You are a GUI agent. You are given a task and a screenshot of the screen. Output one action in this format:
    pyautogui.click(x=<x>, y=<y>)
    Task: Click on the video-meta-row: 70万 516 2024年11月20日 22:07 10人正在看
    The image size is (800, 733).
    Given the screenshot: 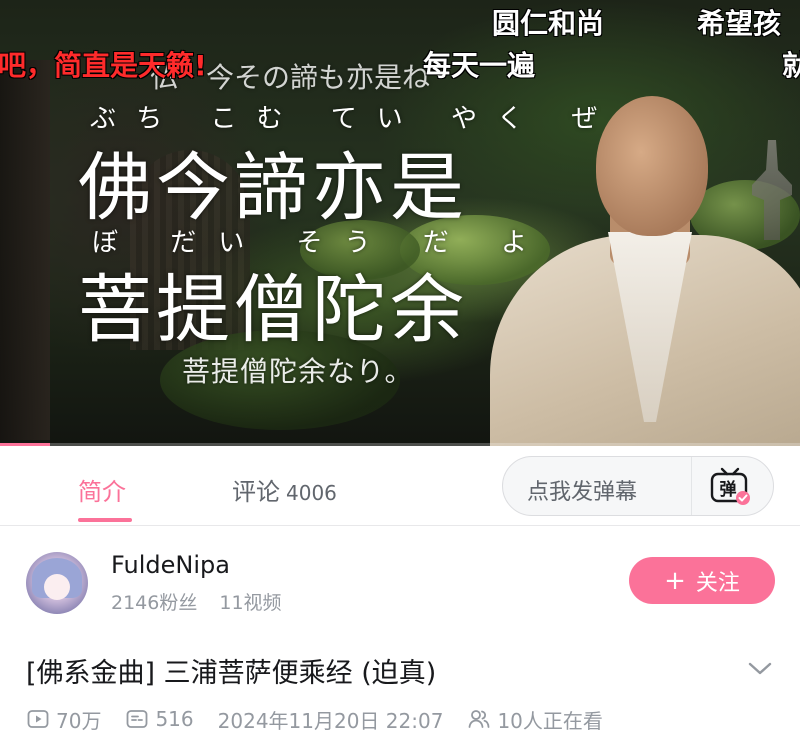 What is the action you would take?
    pyautogui.click(x=326, y=718)
    